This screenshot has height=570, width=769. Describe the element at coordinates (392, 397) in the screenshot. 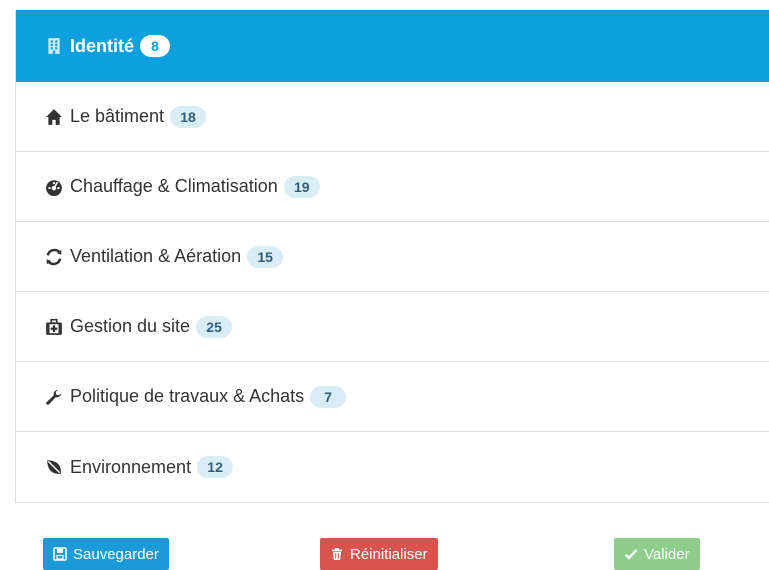

I see `menu-item-politique: Politique de travaux & Achats 7` at that location.